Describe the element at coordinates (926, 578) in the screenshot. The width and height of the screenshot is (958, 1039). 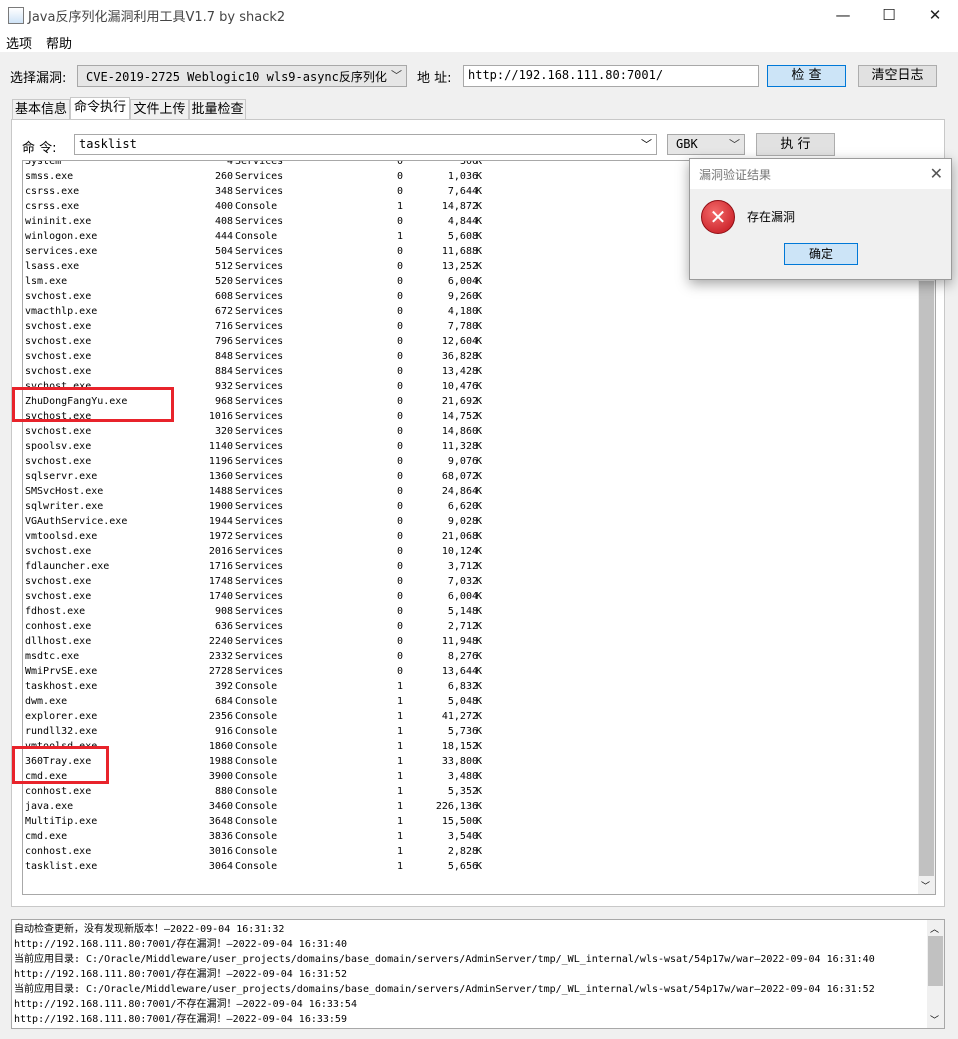
I see `output-scroll-thumb` at that location.